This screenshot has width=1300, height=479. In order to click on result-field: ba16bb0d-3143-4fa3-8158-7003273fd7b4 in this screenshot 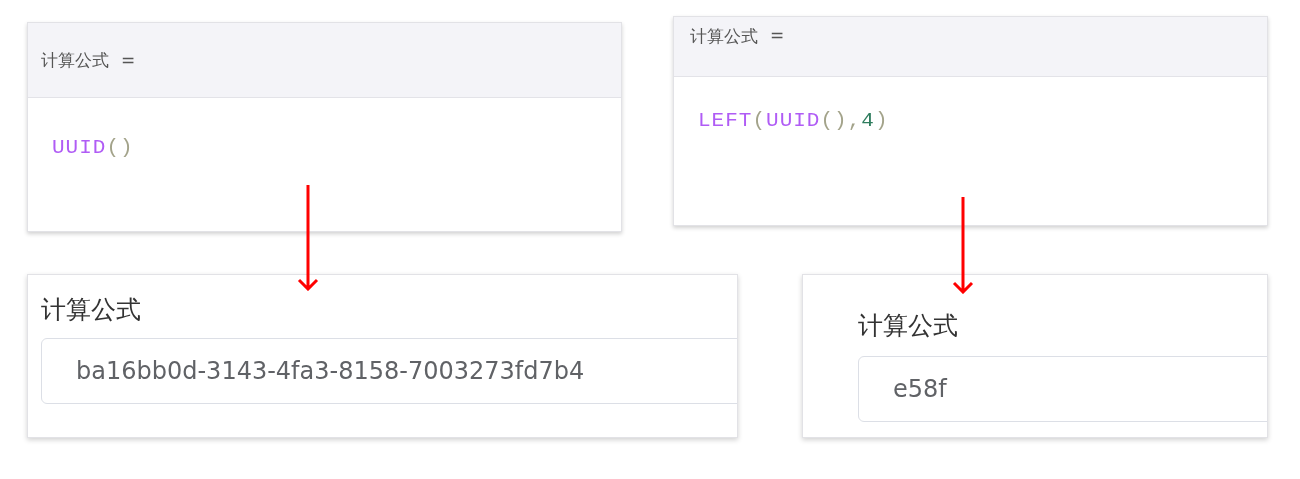, I will do `click(389, 371)`.